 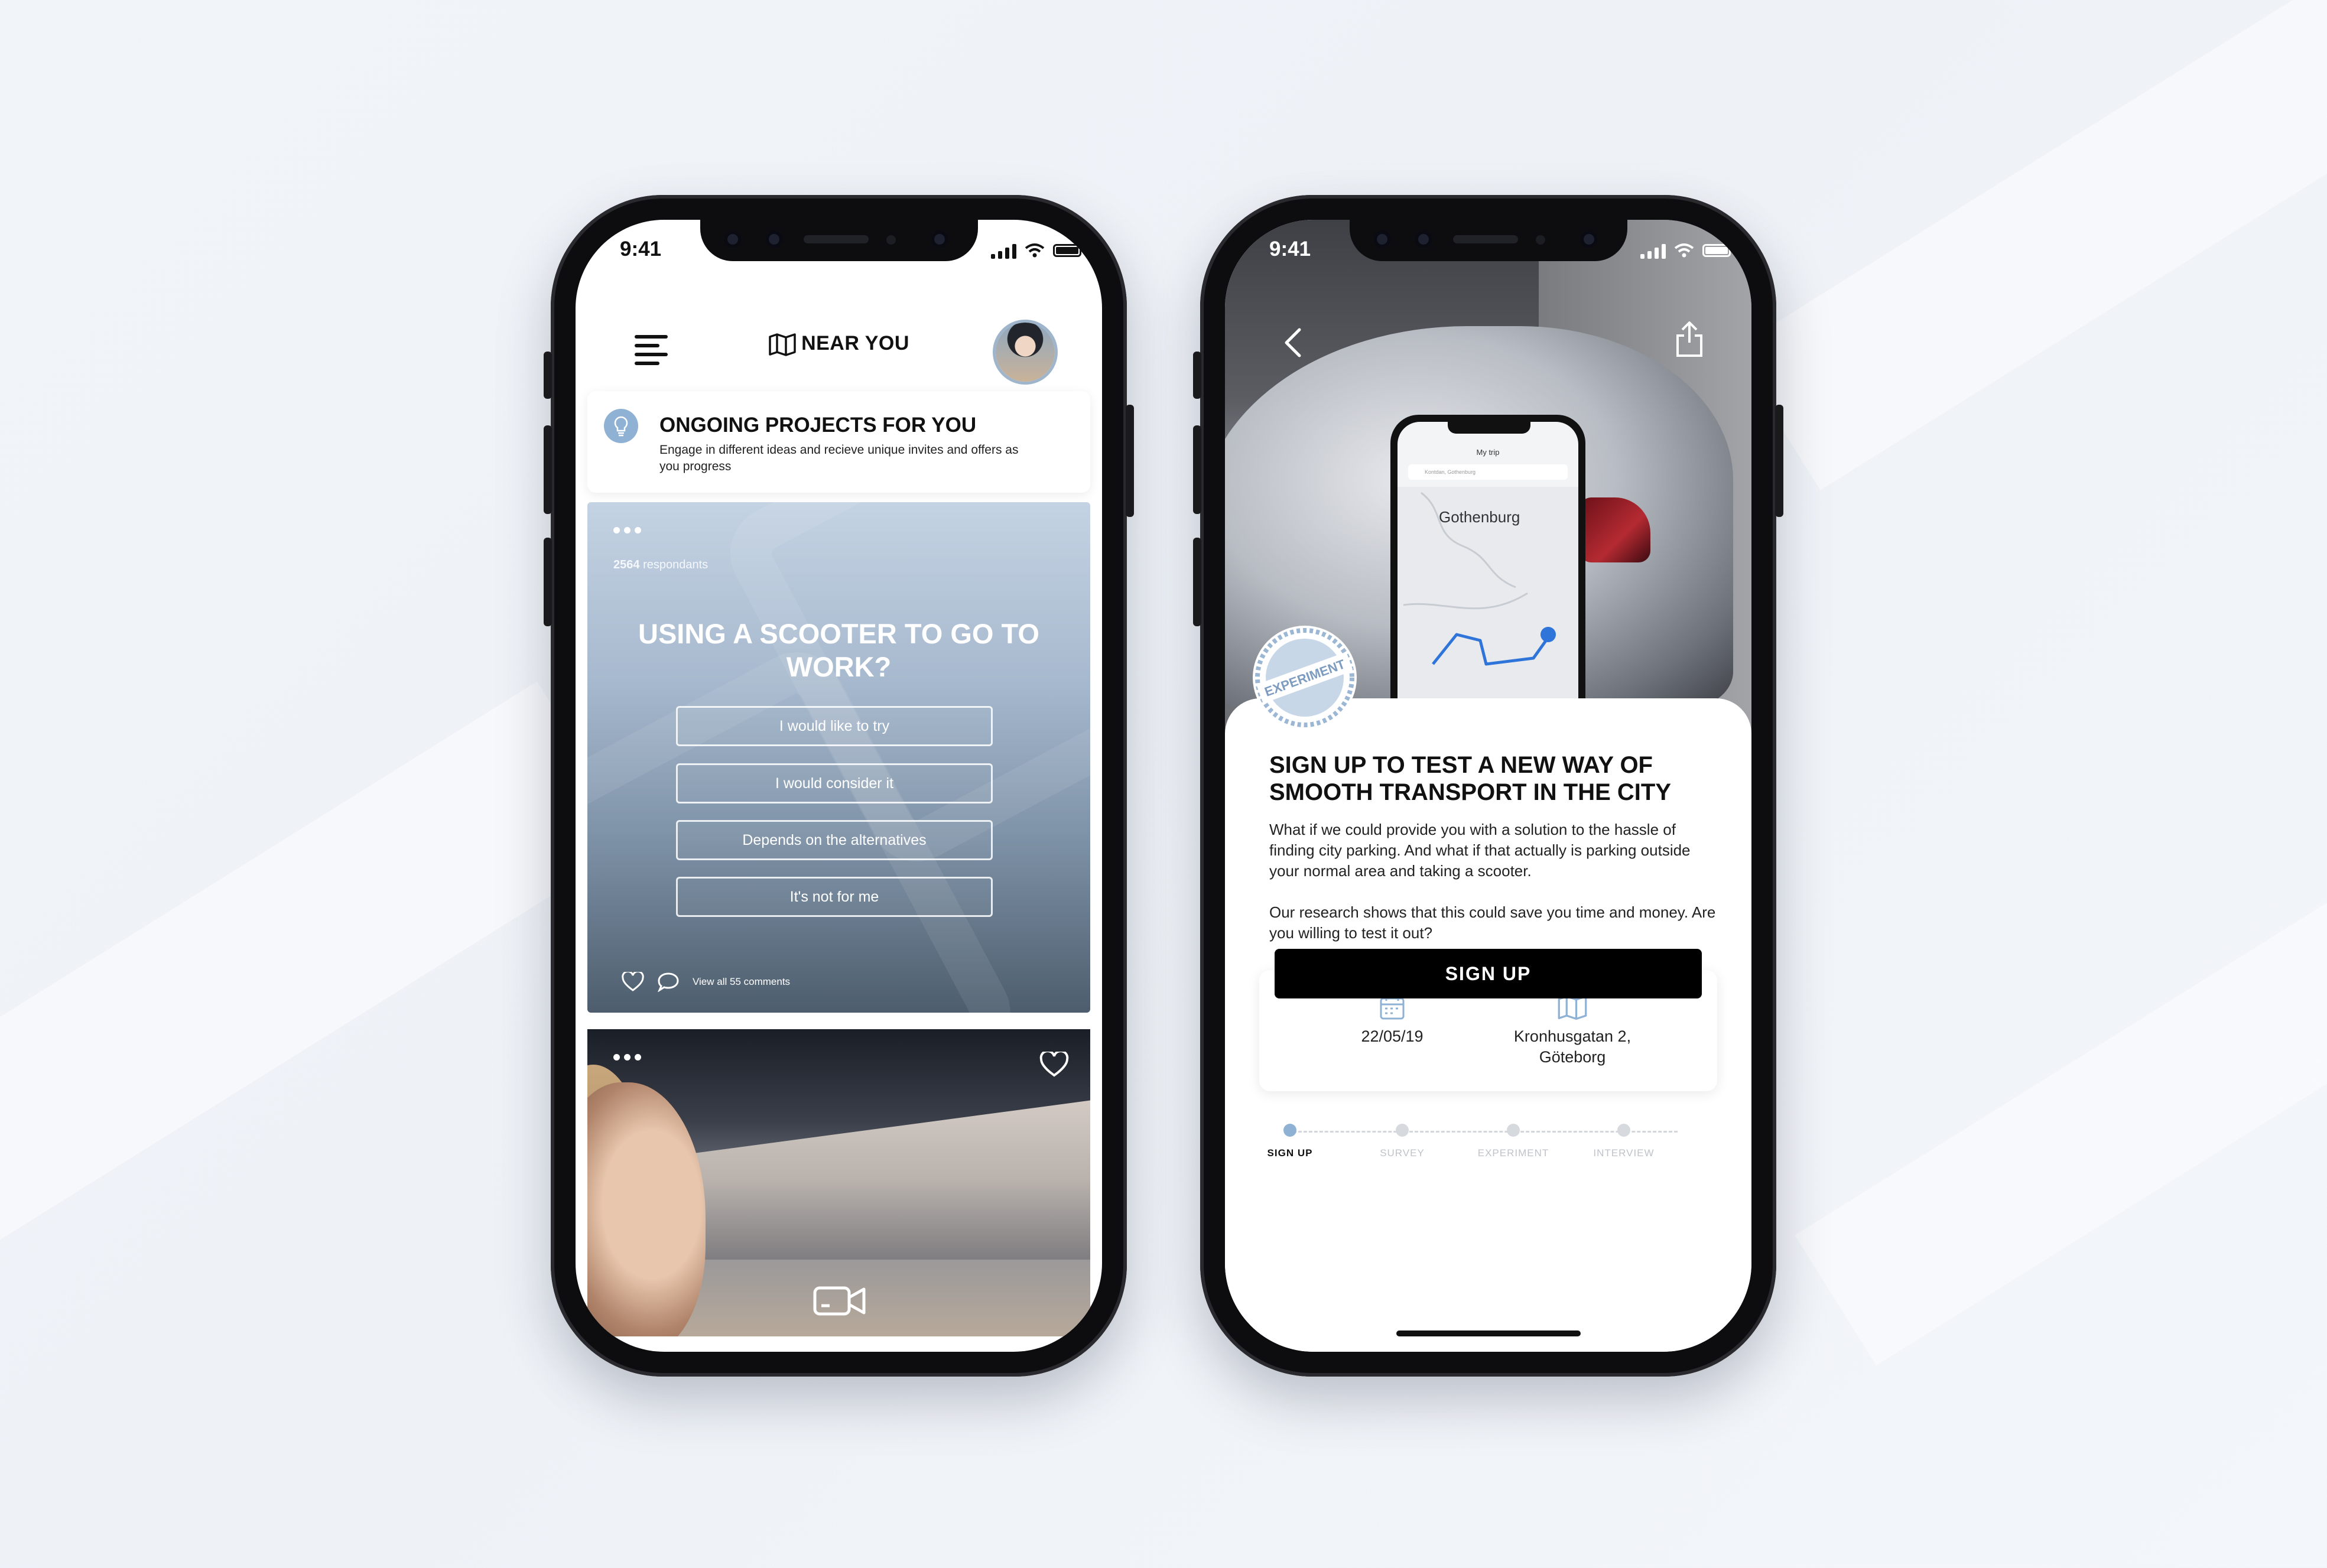 What do you see at coordinates (1488, 452) in the screenshot?
I see `mini-title: My trip` at bounding box center [1488, 452].